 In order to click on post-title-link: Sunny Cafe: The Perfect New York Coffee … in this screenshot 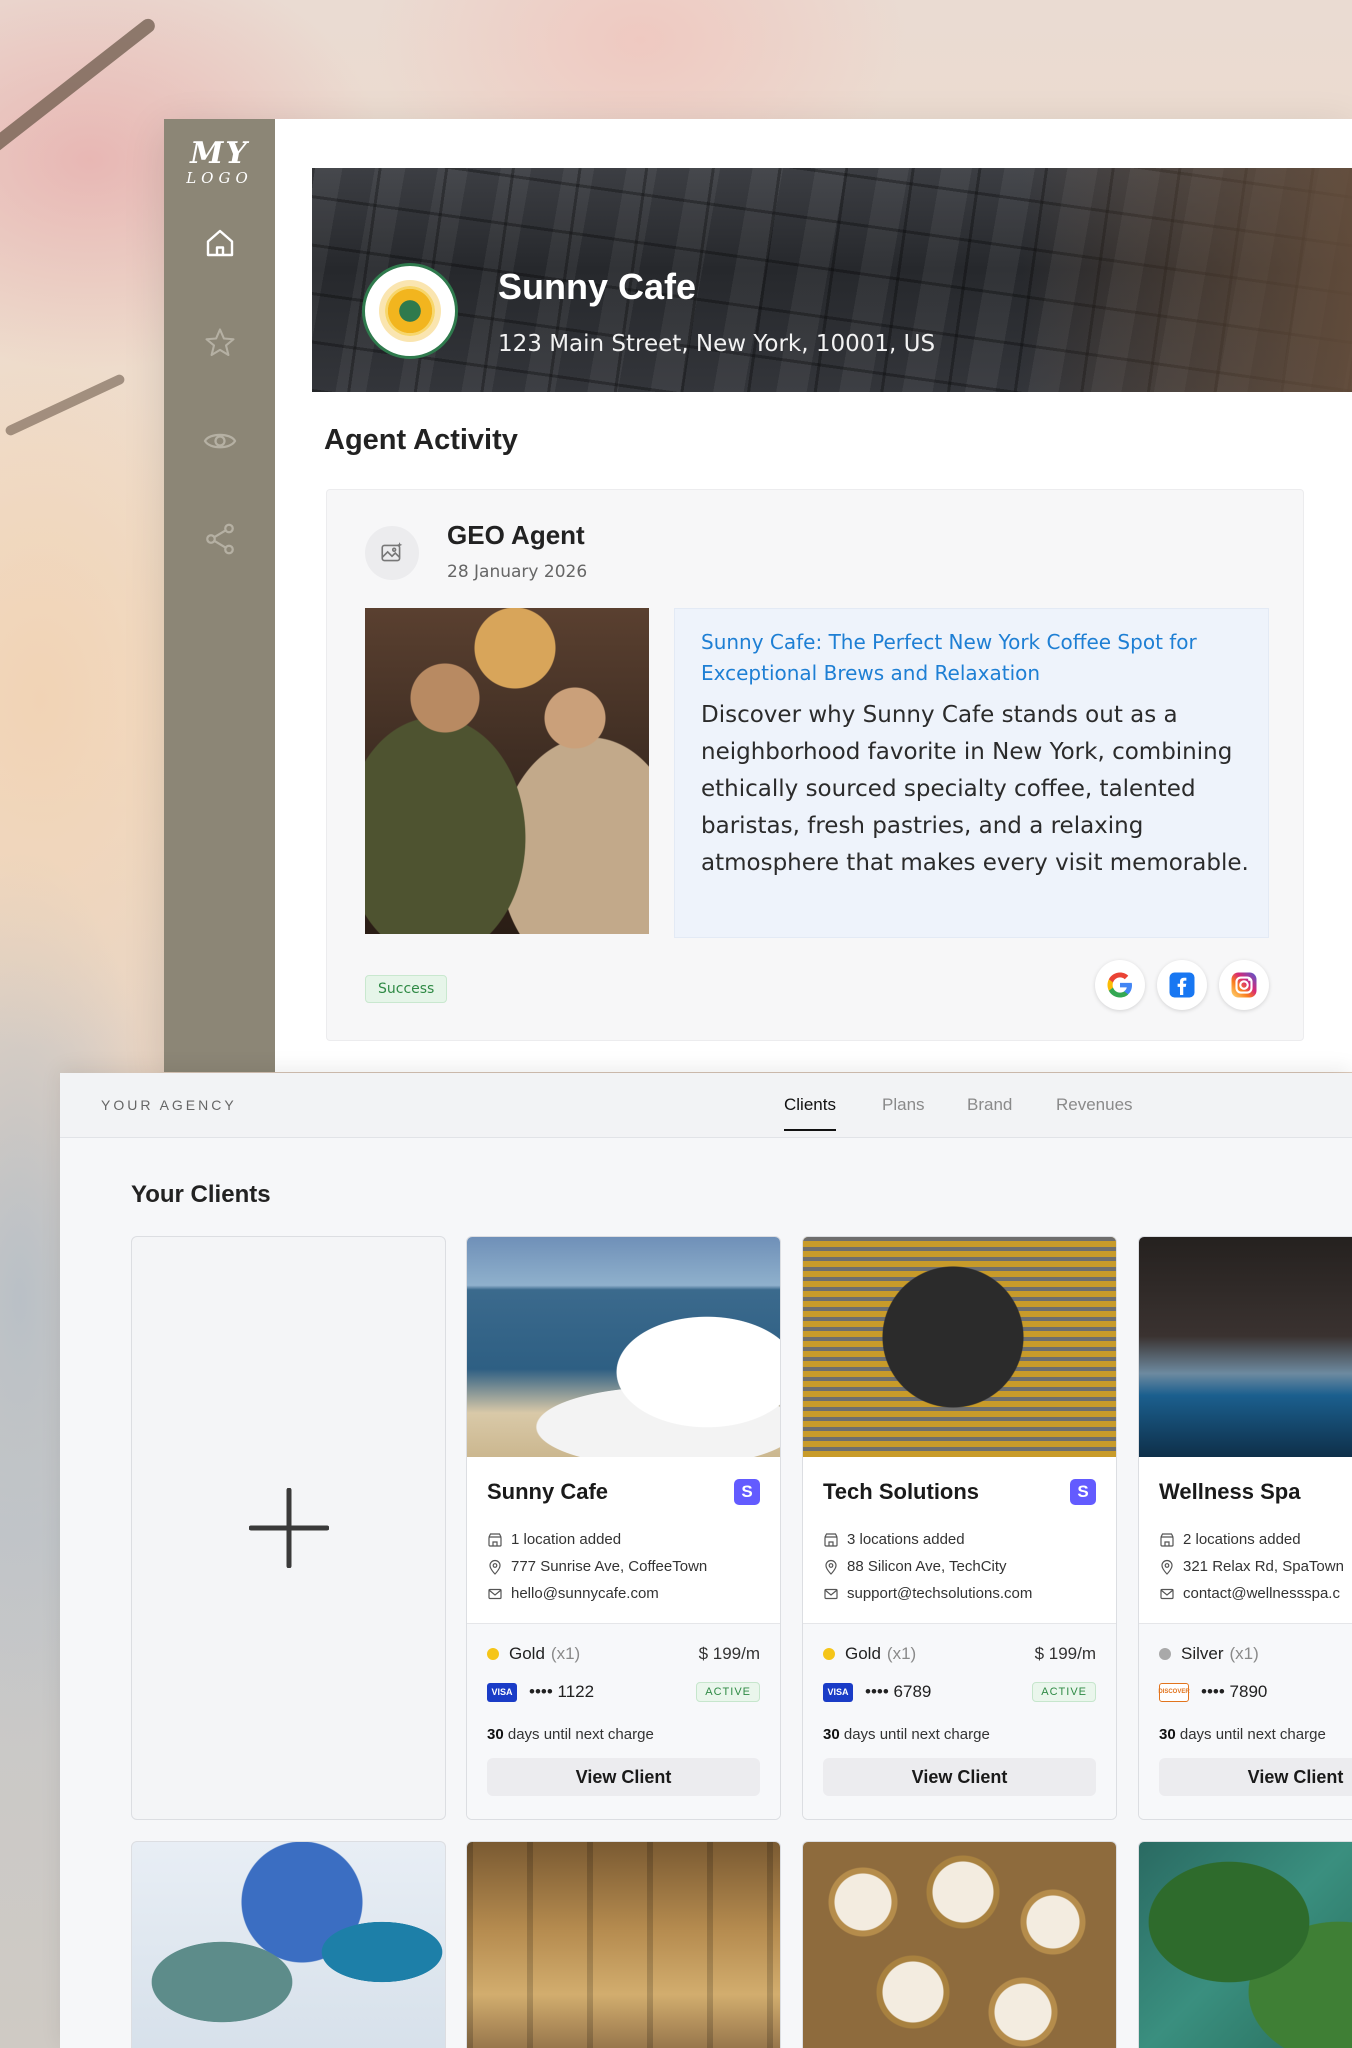, I will do `click(981, 658)`.